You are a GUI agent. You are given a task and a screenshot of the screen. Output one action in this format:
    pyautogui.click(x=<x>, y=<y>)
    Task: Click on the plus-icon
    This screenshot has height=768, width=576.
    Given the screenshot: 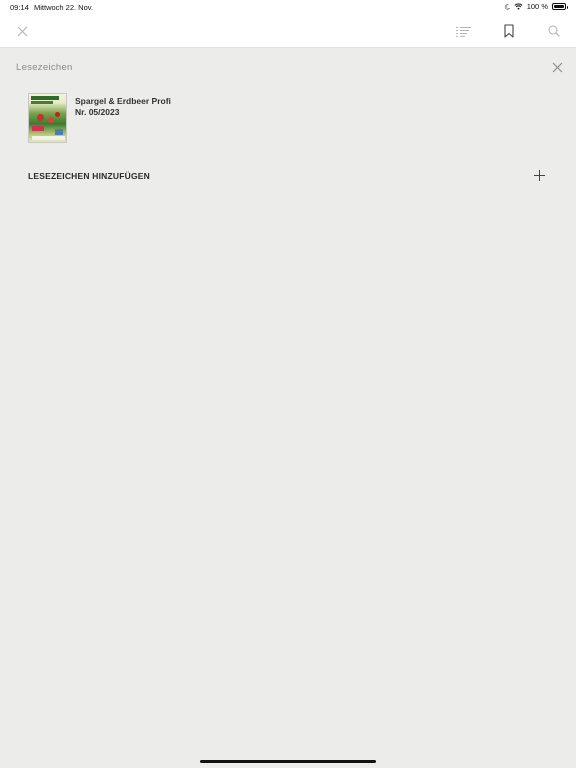 What is the action you would take?
    pyautogui.click(x=539, y=175)
    